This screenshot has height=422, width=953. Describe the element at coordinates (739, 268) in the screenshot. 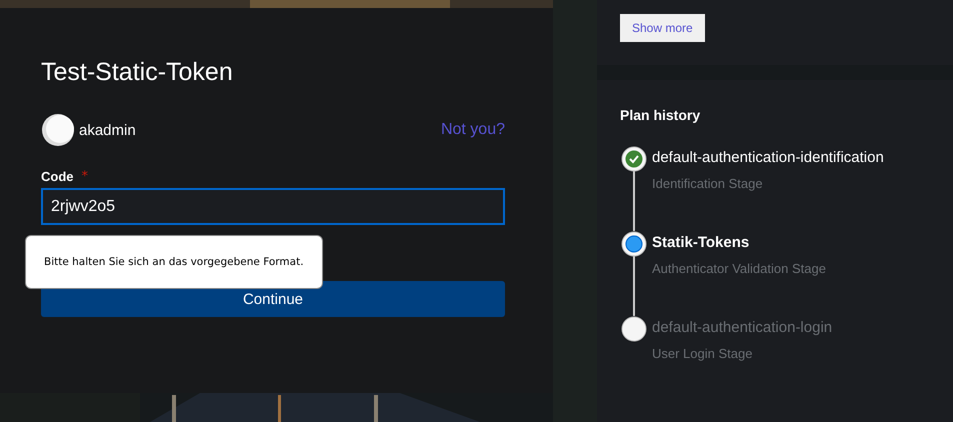

I see `stage-description: Authenticator Validation Stage` at that location.